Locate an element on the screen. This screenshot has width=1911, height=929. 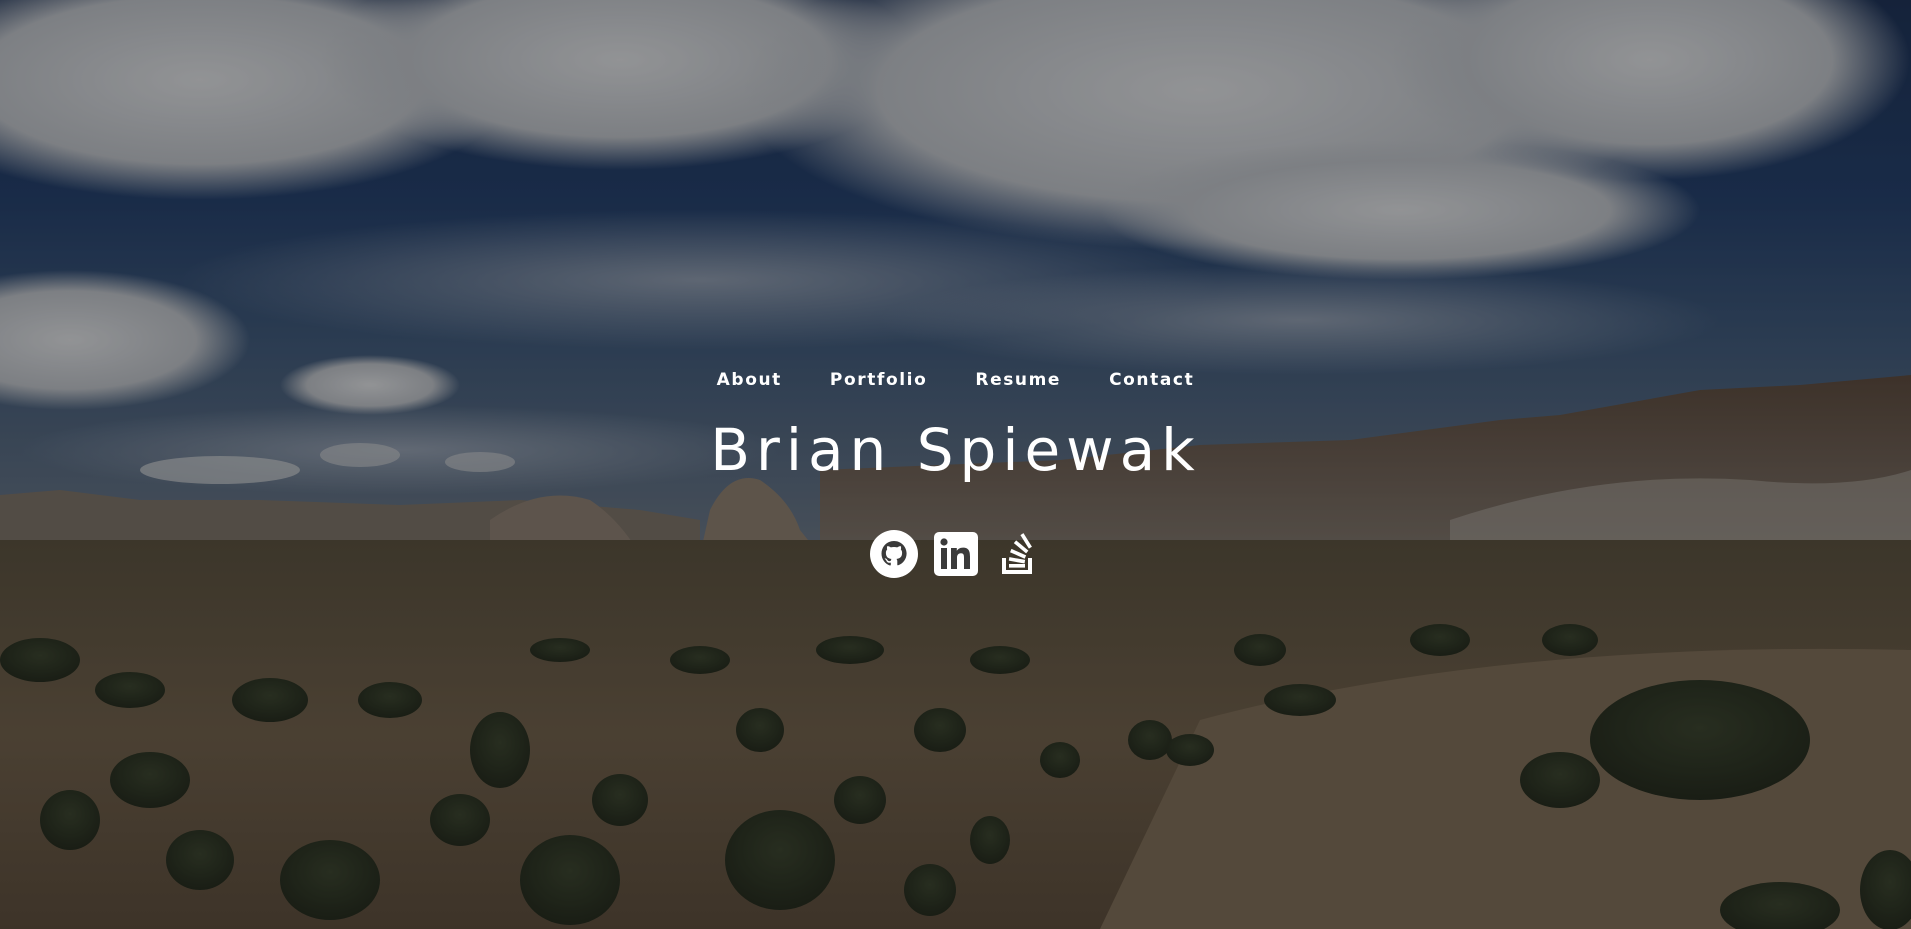
stackoverflow-icon is located at coordinates (1016, 553).